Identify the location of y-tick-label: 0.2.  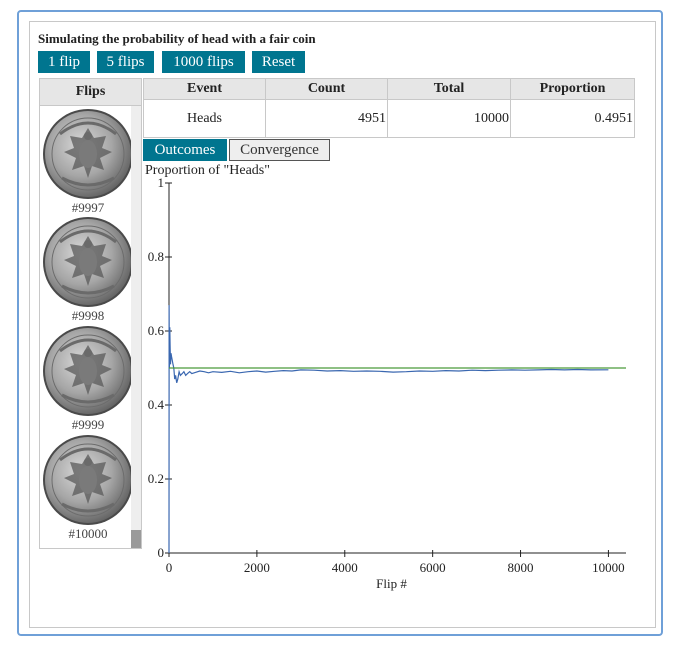
(156, 478).